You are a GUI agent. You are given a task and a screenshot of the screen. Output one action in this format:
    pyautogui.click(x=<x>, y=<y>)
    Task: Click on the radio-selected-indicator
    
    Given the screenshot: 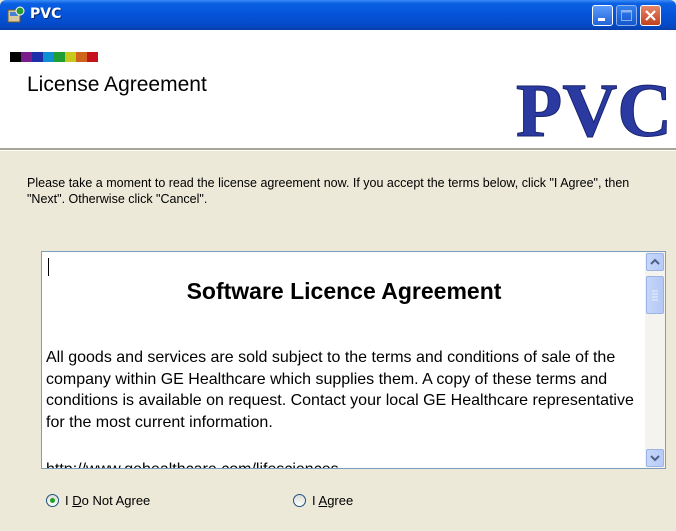 What is the action you would take?
    pyautogui.click(x=52, y=500)
    